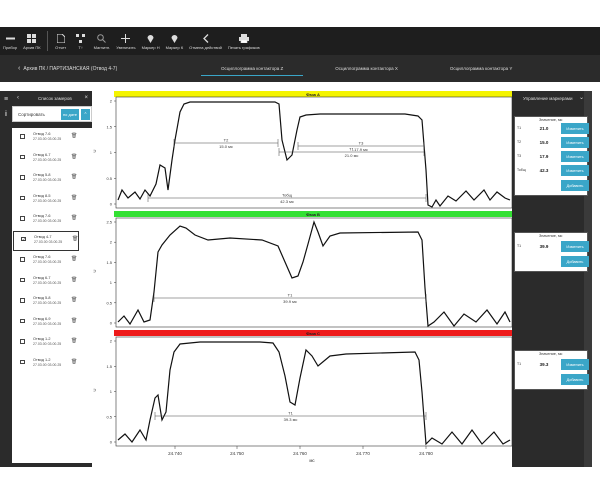 The image size is (600, 500). Describe the element at coordinates (85, 114) in the screenshot. I see `sort-direction-button: ⌃` at that location.